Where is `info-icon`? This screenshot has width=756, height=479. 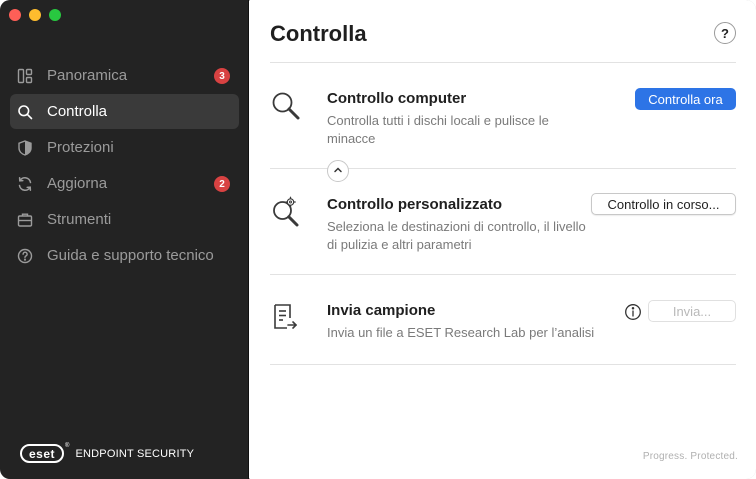 info-icon is located at coordinates (633, 312).